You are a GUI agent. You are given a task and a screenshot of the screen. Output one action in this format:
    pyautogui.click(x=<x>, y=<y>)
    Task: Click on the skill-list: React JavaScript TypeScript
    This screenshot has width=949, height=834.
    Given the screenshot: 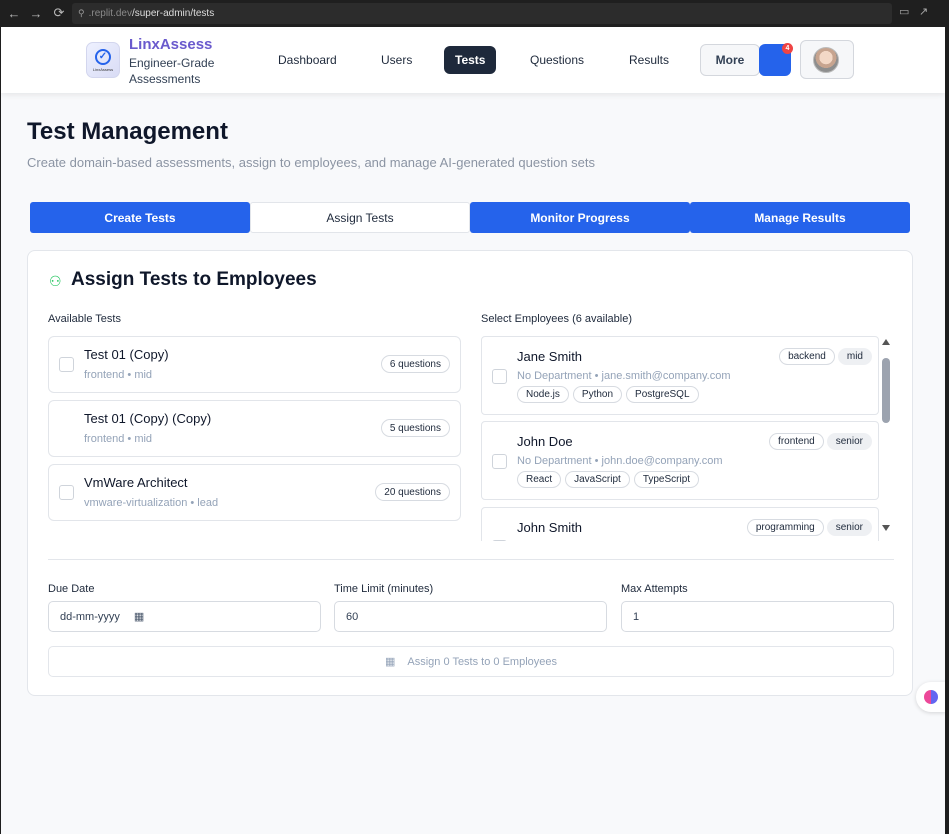 What is the action you would take?
    pyautogui.click(x=608, y=479)
    